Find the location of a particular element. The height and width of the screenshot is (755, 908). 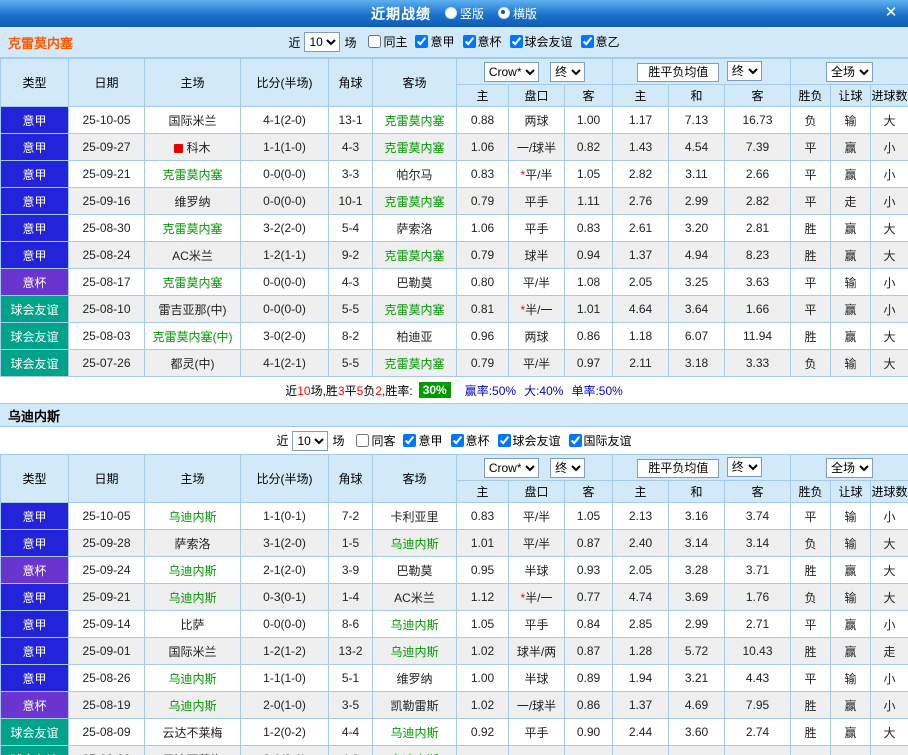

home-team: 都灵(中) is located at coordinates (192, 363).